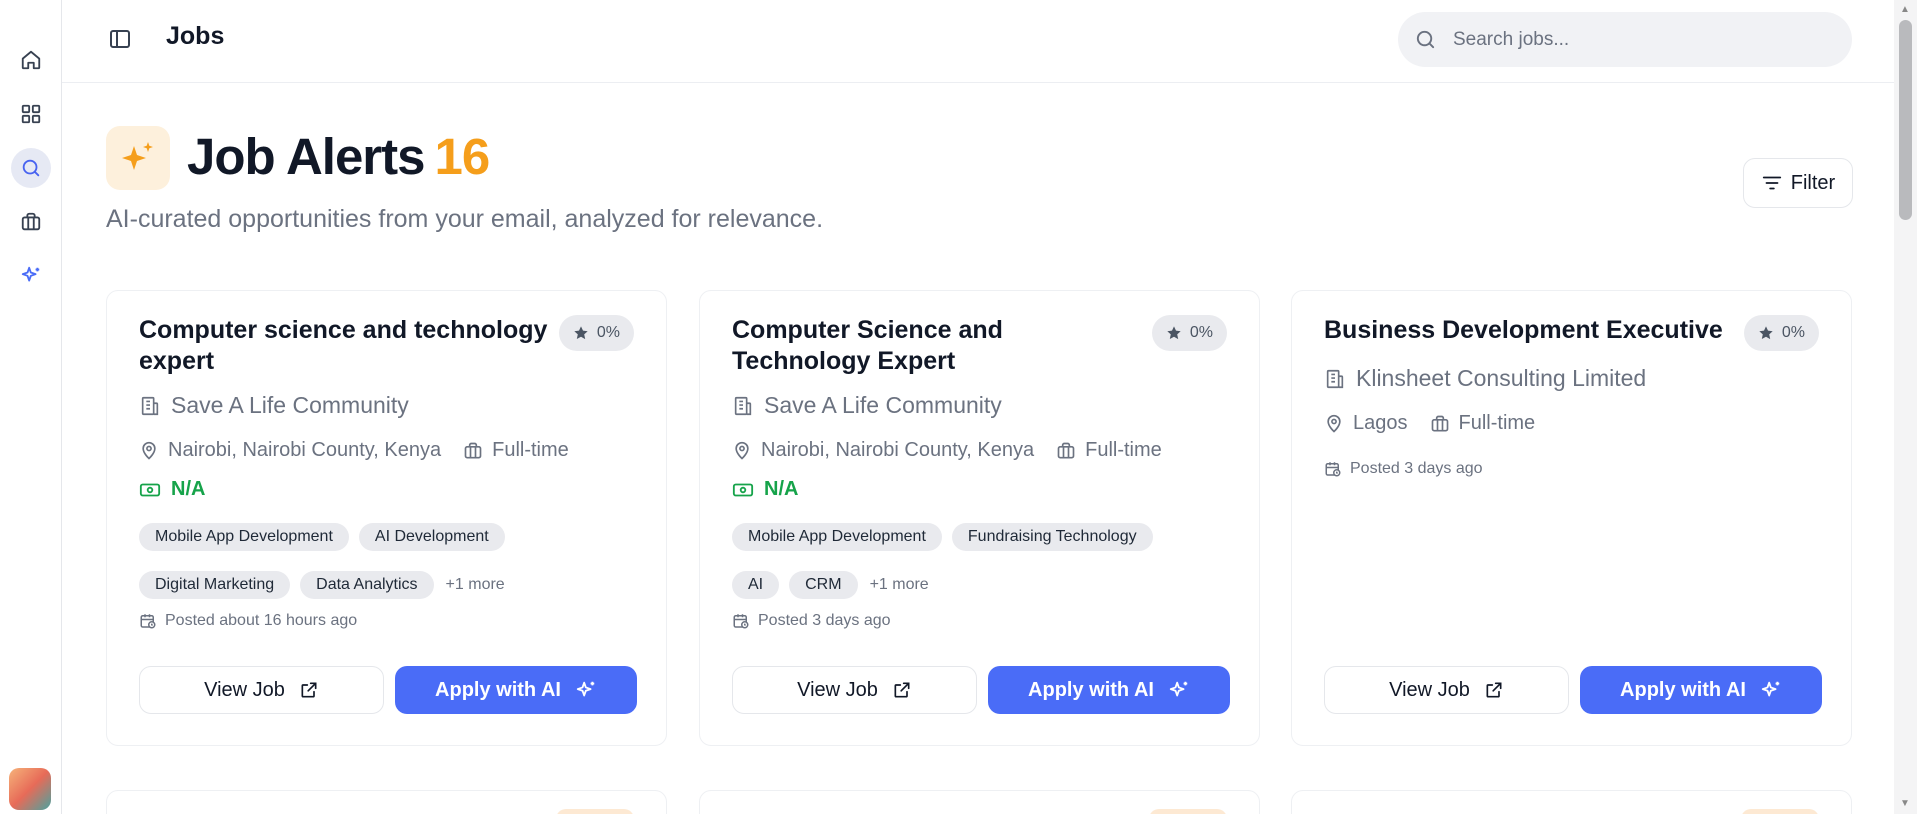  I want to click on scroll-up-arrow-icon: ▲, so click(1905, 9).